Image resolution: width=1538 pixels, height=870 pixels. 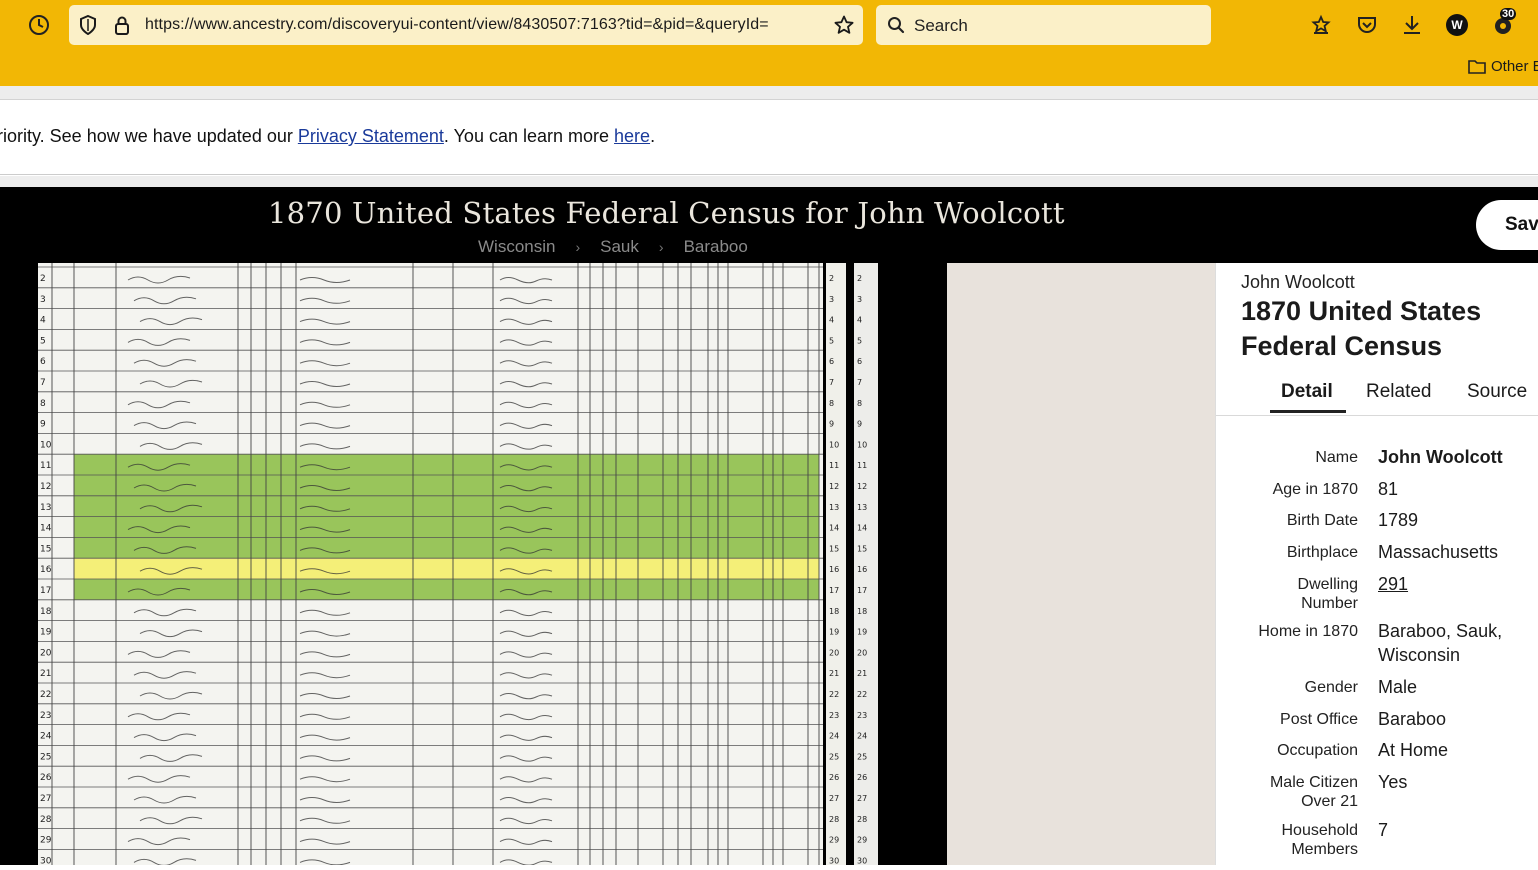 What do you see at coordinates (661, 247) in the screenshot?
I see `chevron-right-icon: ›` at bounding box center [661, 247].